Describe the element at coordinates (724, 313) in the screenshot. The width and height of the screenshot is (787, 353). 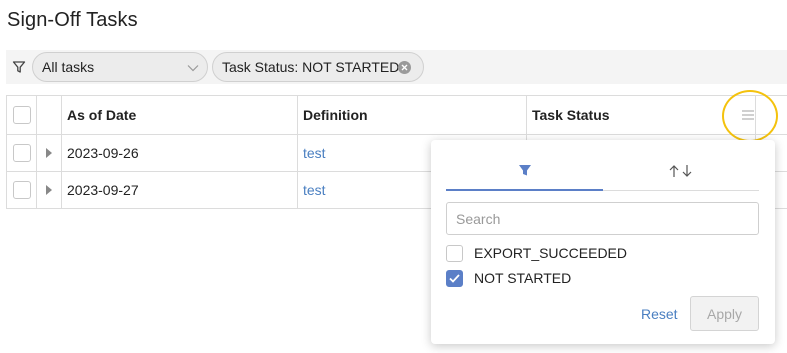
I see `apply-button: Apply` at that location.